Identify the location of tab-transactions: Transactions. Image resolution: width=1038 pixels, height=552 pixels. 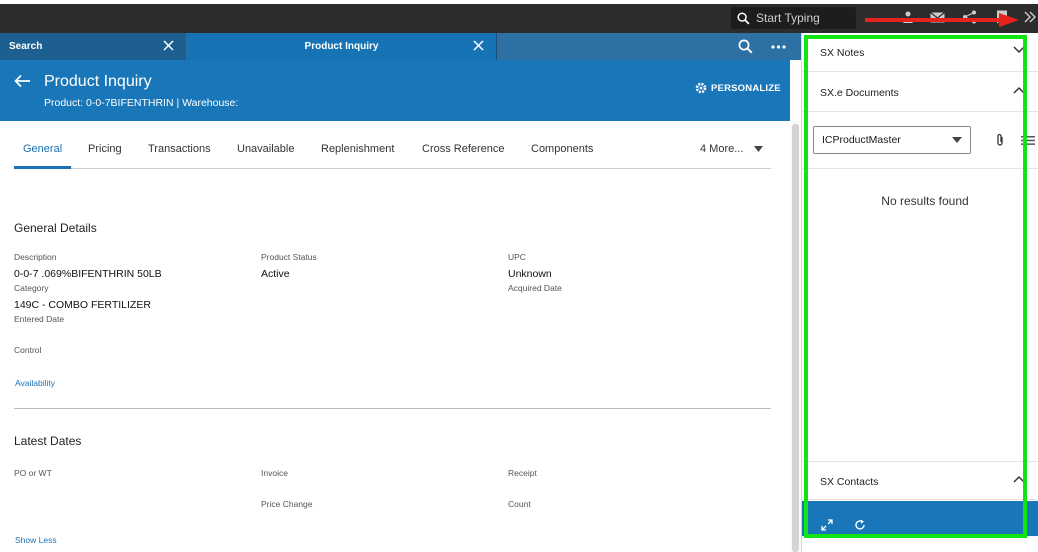
(179, 149).